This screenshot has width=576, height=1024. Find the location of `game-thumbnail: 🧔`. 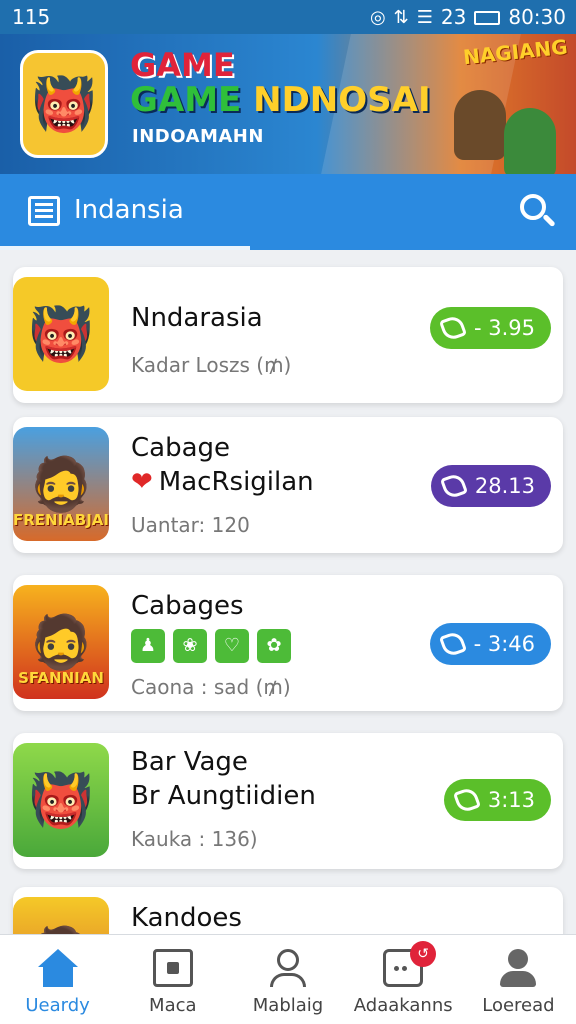

game-thumbnail: 🧔 is located at coordinates (61, 915).